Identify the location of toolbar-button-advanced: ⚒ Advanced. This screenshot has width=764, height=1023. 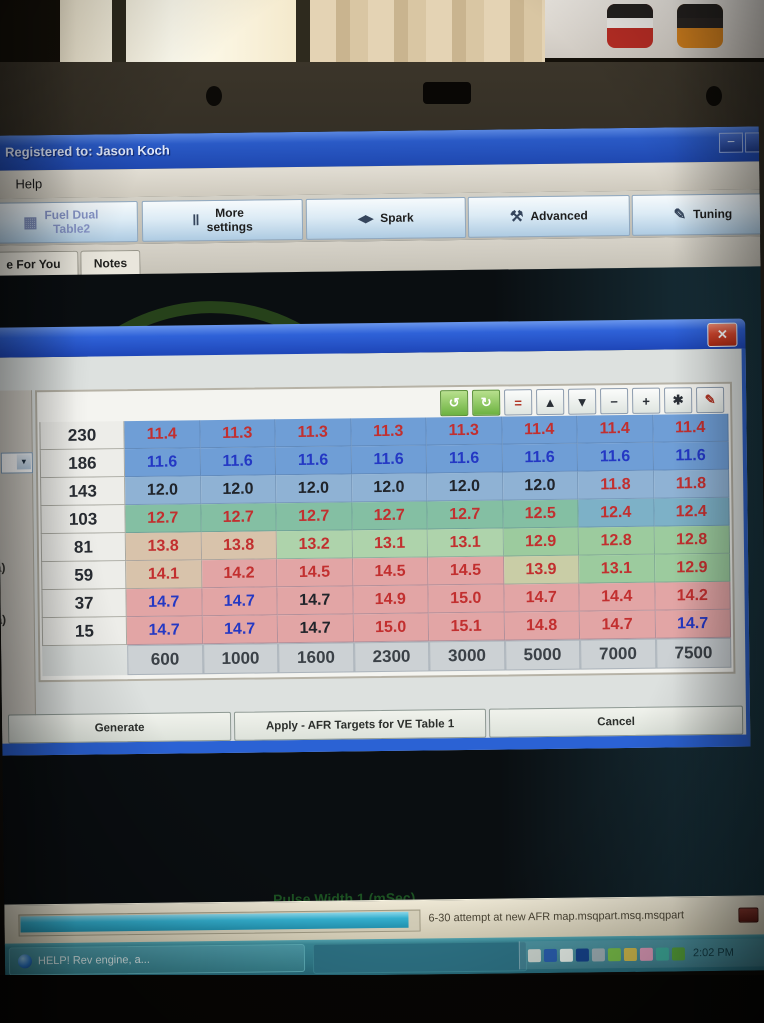
(549, 216).